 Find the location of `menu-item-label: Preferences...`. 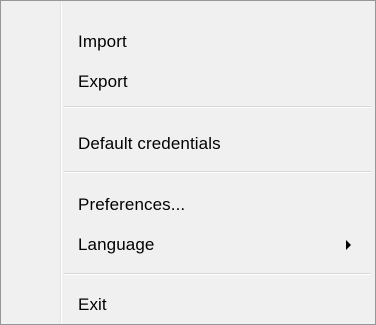

menu-item-label: Preferences... is located at coordinates (132, 204).